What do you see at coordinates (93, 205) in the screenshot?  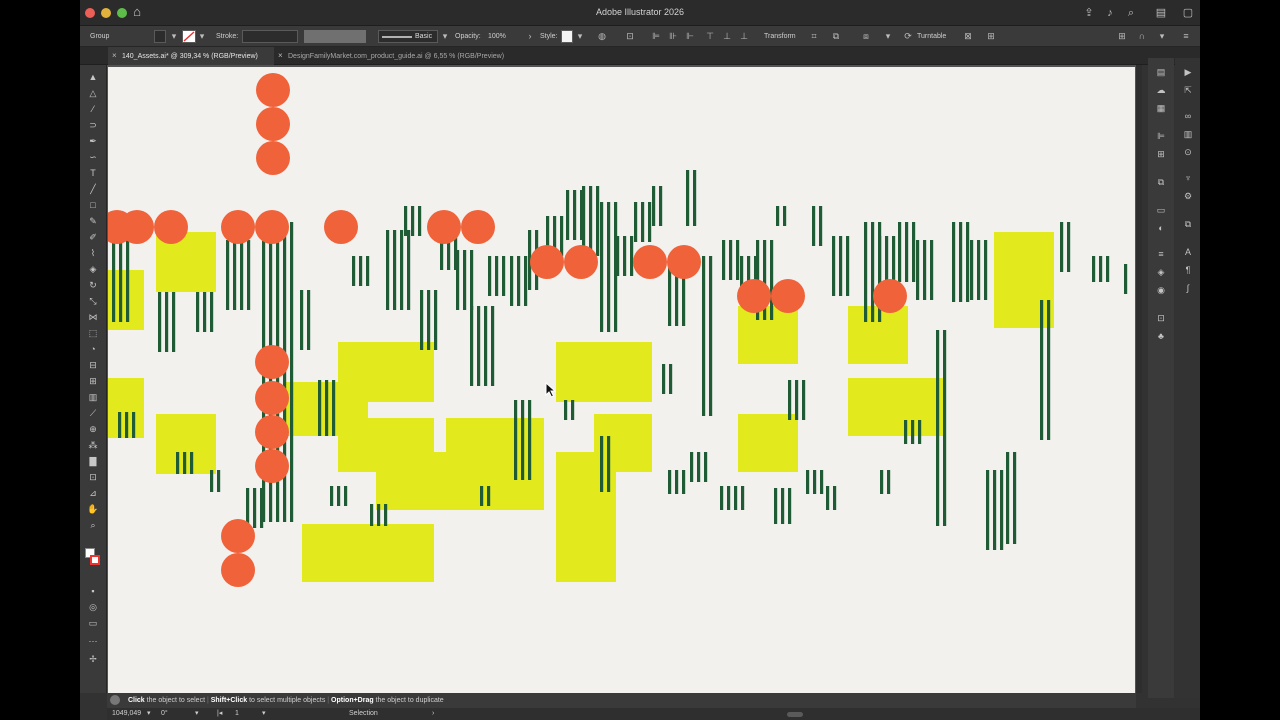 I see `rectangle-tool-icon: □` at bounding box center [93, 205].